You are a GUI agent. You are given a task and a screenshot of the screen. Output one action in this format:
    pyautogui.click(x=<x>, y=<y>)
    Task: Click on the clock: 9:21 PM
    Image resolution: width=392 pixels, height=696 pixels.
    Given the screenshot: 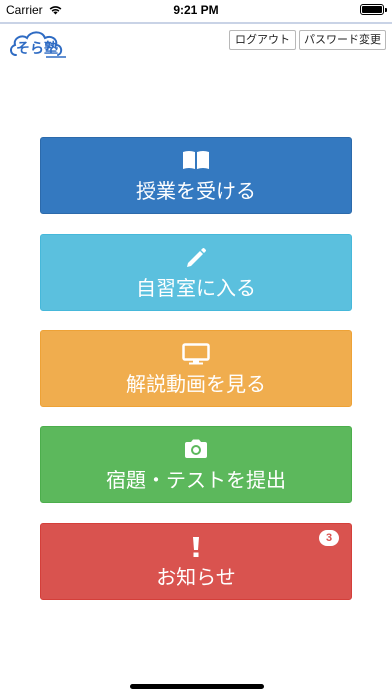 What is the action you would take?
    pyautogui.click(x=196, y=10)
    